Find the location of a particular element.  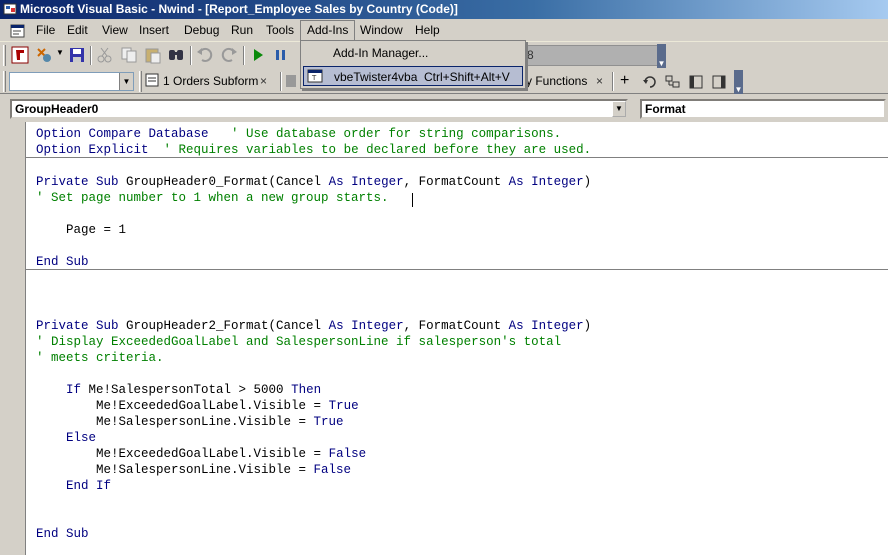

code-token: End If is located at coordinates (89, 486).